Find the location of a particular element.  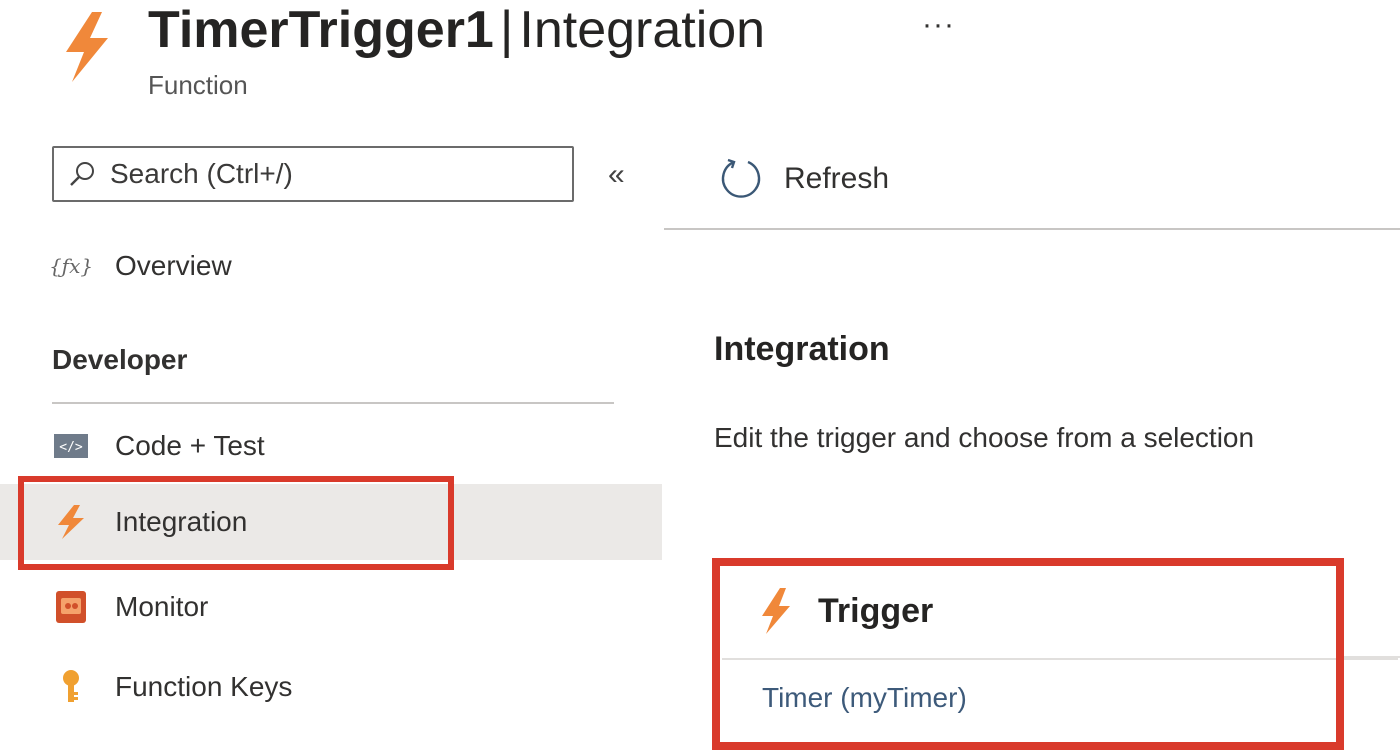

search-input is located at coordinates (320, 174).